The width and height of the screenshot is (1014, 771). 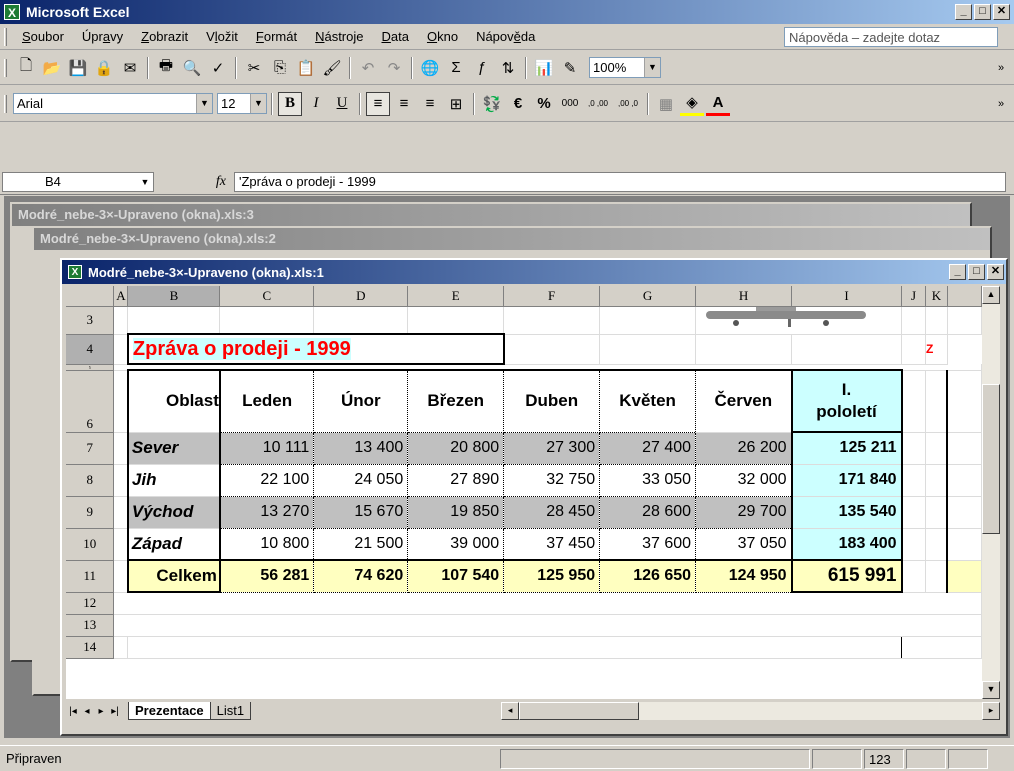 What do you see at coordinates (361, 544) in the screenshot?
I see `value-cell: 21 500` at bounding box center [361, 544].